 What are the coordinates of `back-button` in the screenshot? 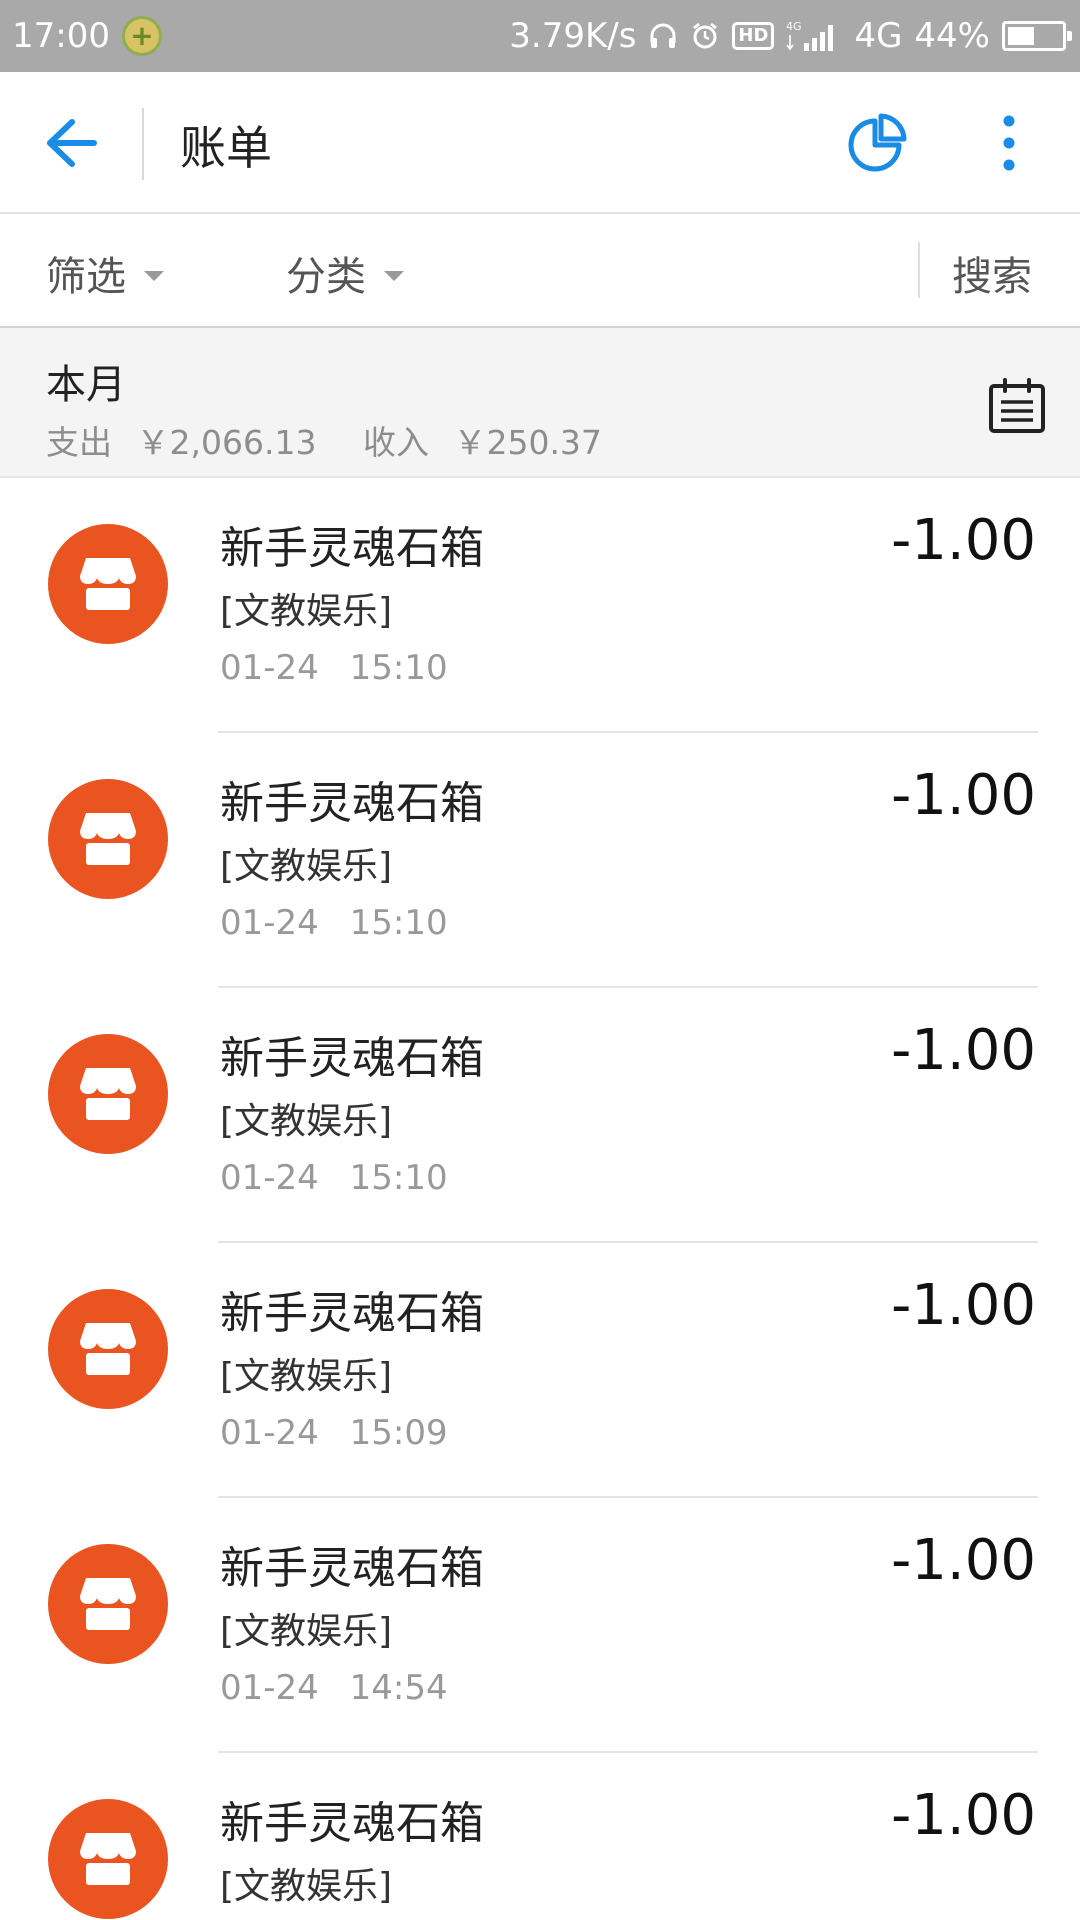 It's located at (72, 143).